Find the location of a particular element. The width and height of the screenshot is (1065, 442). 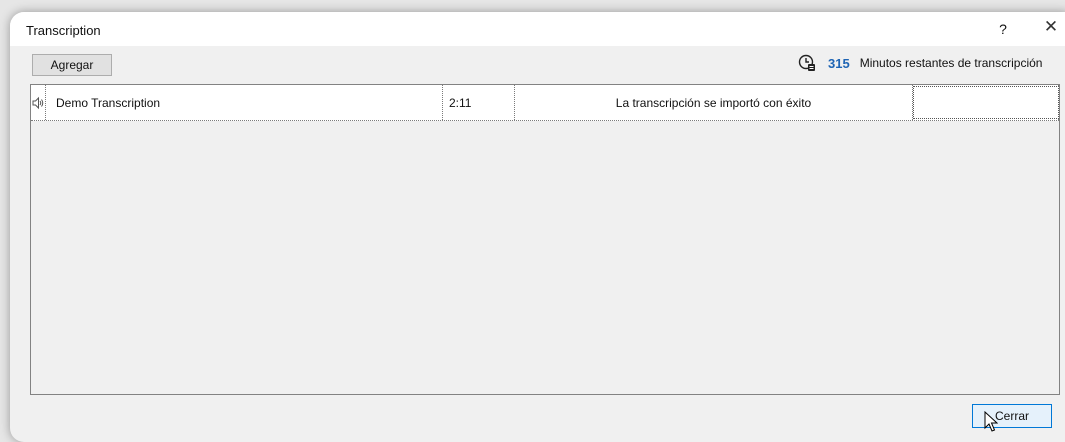

minutes-label: Minutos restantes de transcripción is located at coordinates (951, 63).